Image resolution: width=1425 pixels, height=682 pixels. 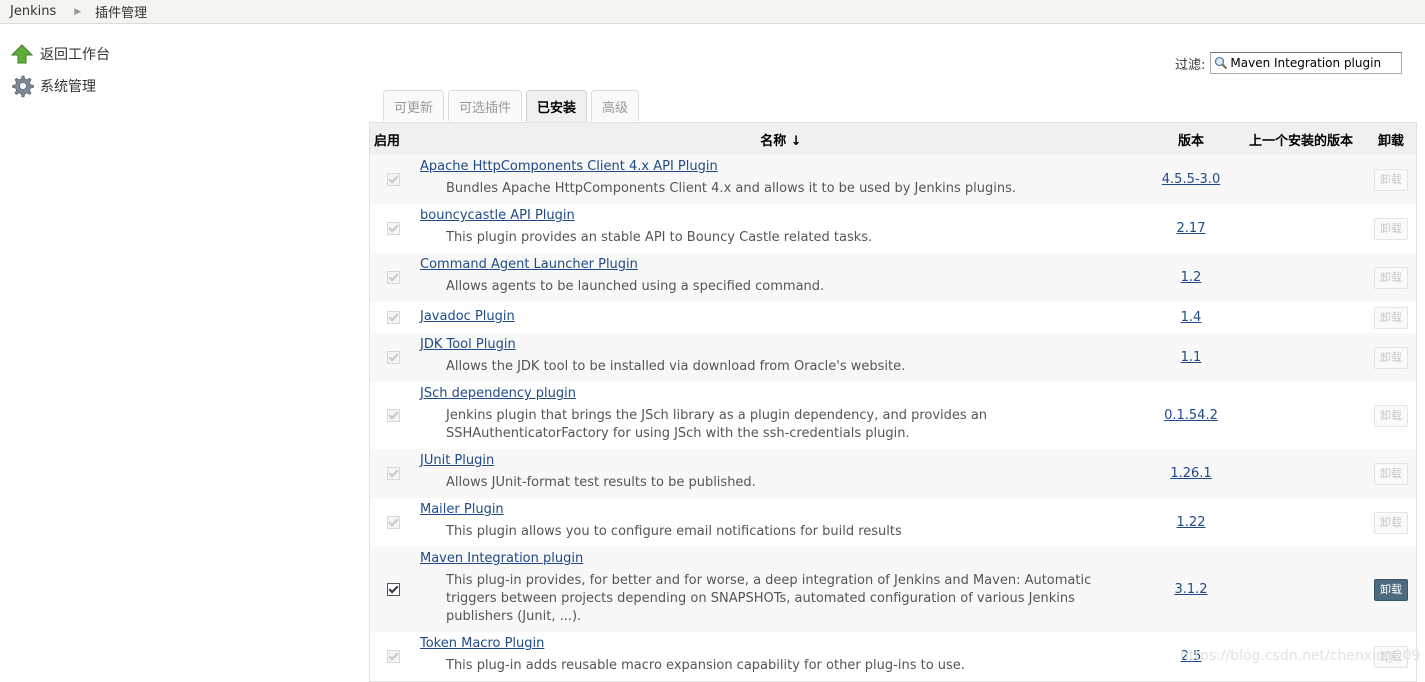 I want to click on plugin-version-link: 1.2, so click(x=1191, y=277).